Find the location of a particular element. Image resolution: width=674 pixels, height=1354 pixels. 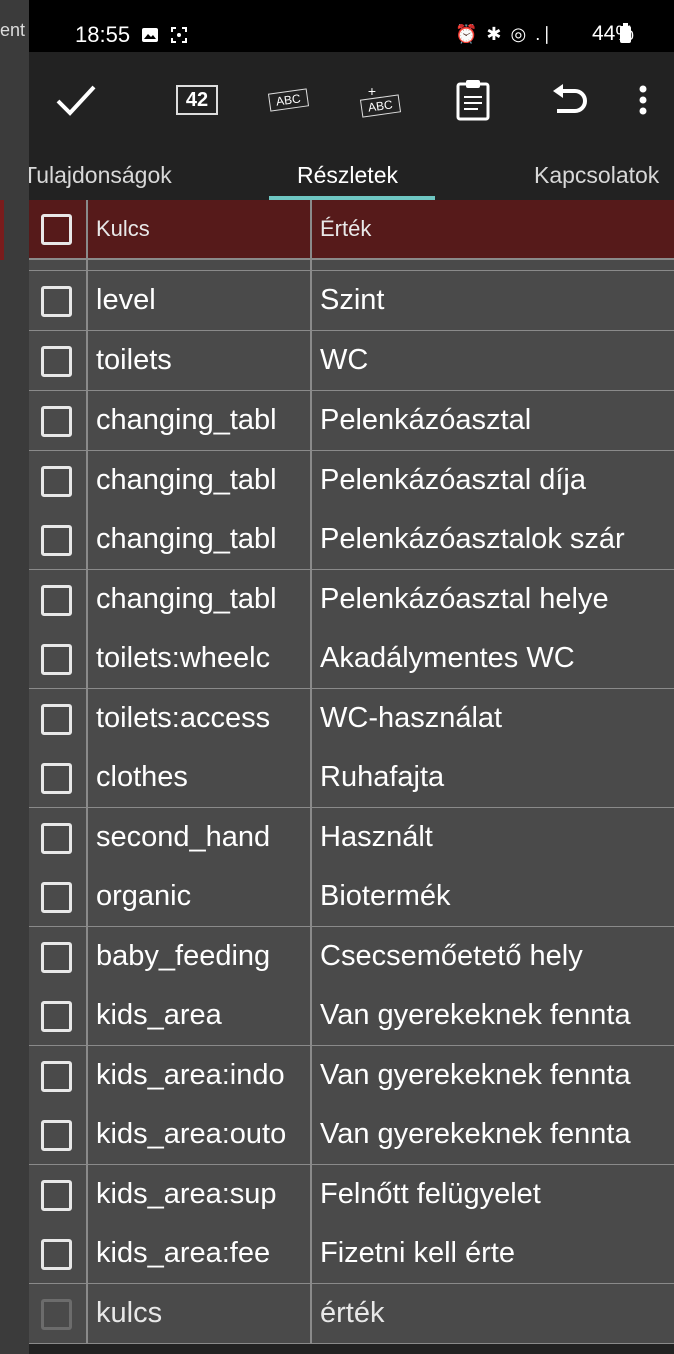

row-key: clothes is located at coordinates (142, 777).